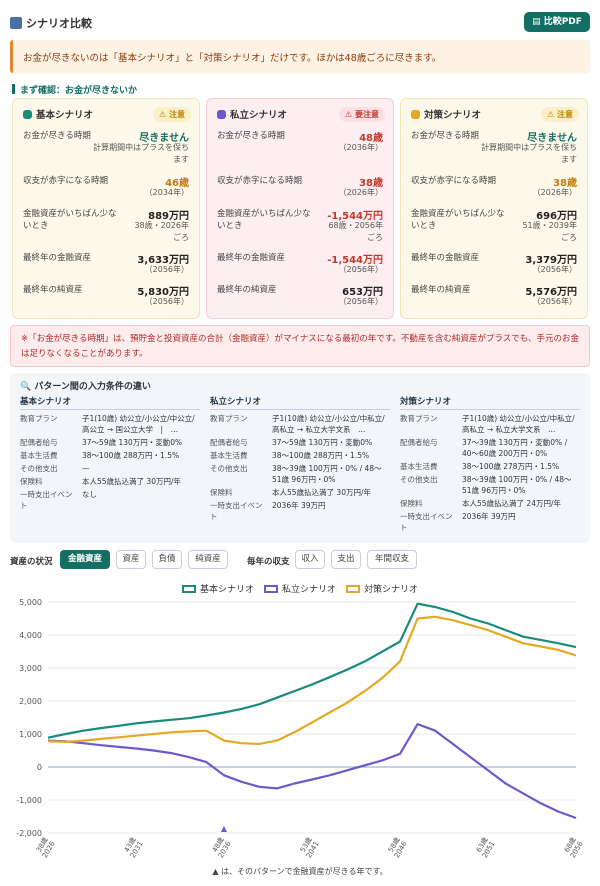 The image size is (600, 886). What do you see at coordinates (309, 848) in the screenshot?
I see `x-tick-label: 53歳2041` at bounding box center [309, 848].